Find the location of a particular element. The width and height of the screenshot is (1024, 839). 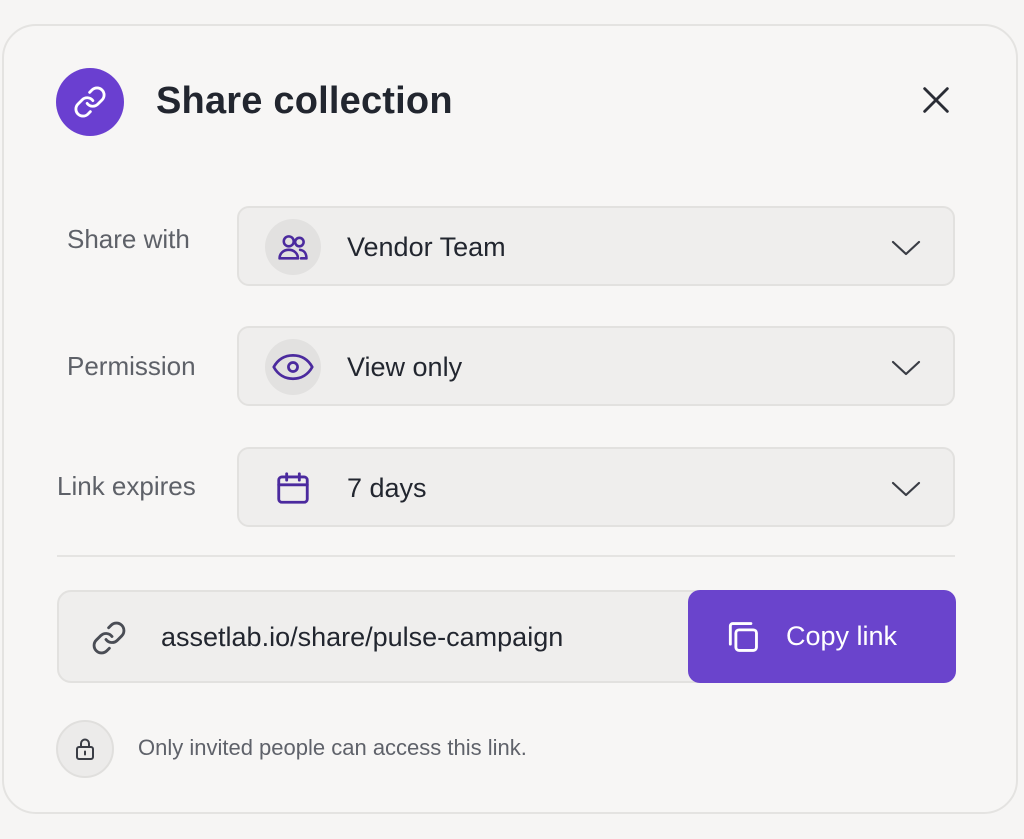

close-button is located at coordinates (936, 100).